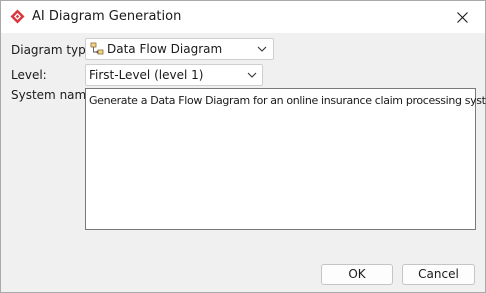 Image resolution: width=486 pixels, height=293 pixels. Describe the element at coordinates (357, 274) in the screenshot. I see `ok-button: OK` at that location.